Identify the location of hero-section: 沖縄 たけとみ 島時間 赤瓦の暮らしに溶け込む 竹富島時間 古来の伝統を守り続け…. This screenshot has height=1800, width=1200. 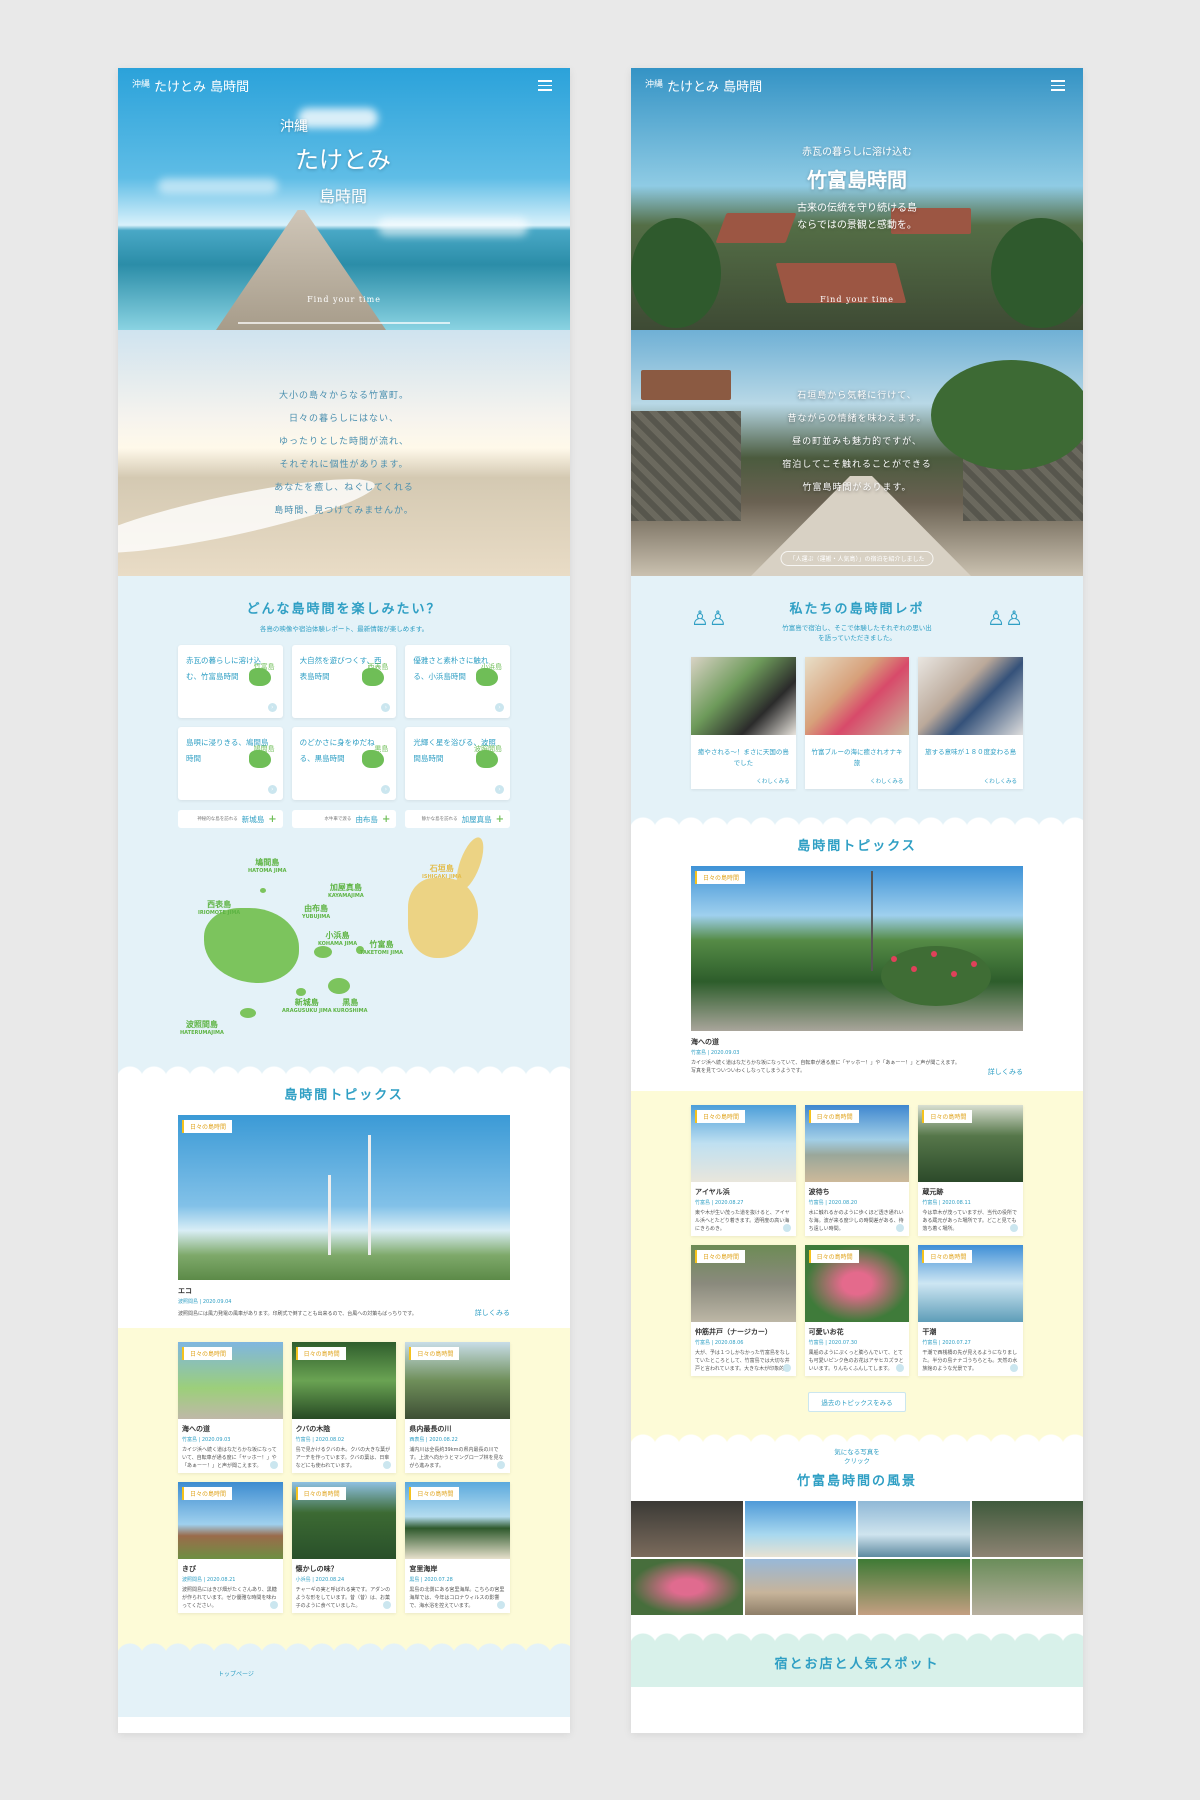
(857, 199).